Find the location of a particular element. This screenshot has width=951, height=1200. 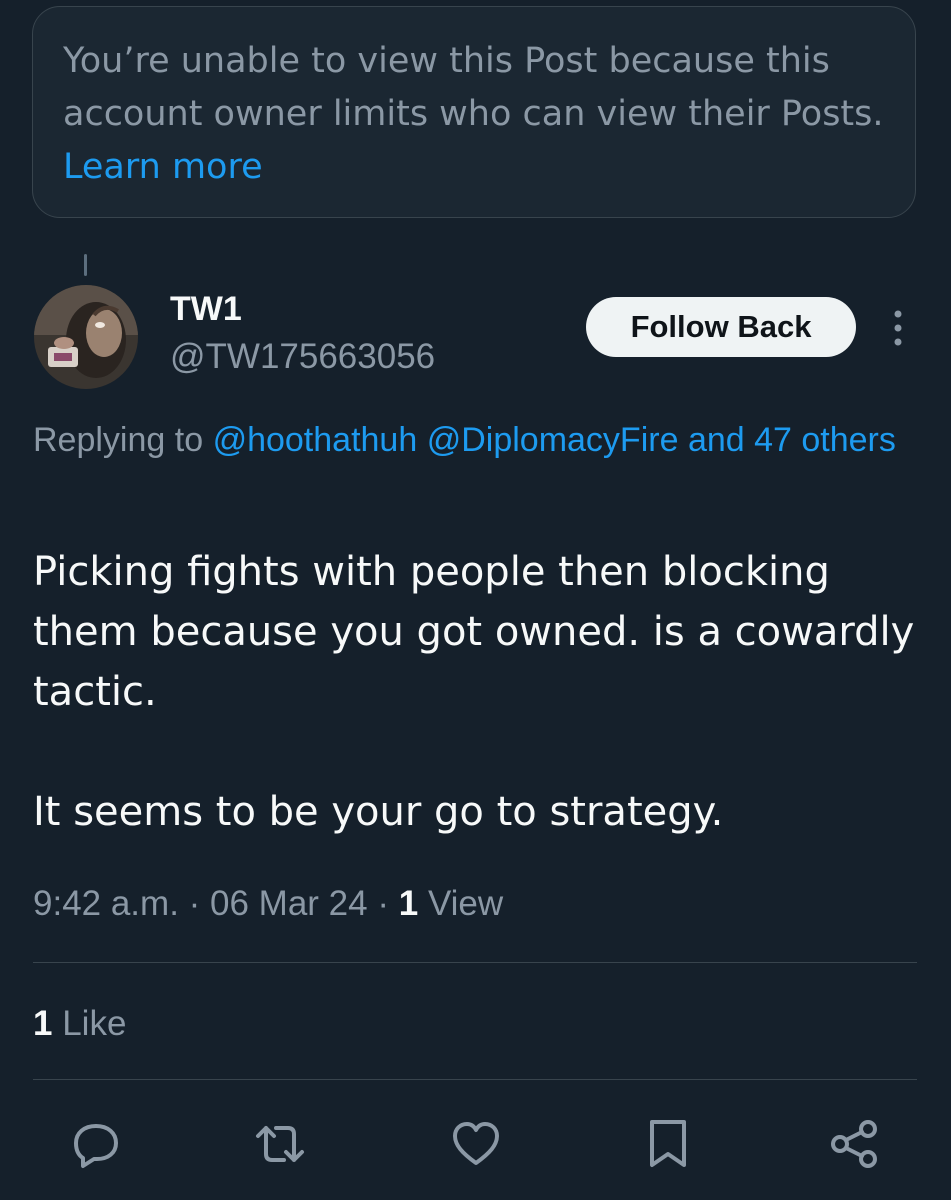

display-name: TW1 is located at coordinates (206, 309).